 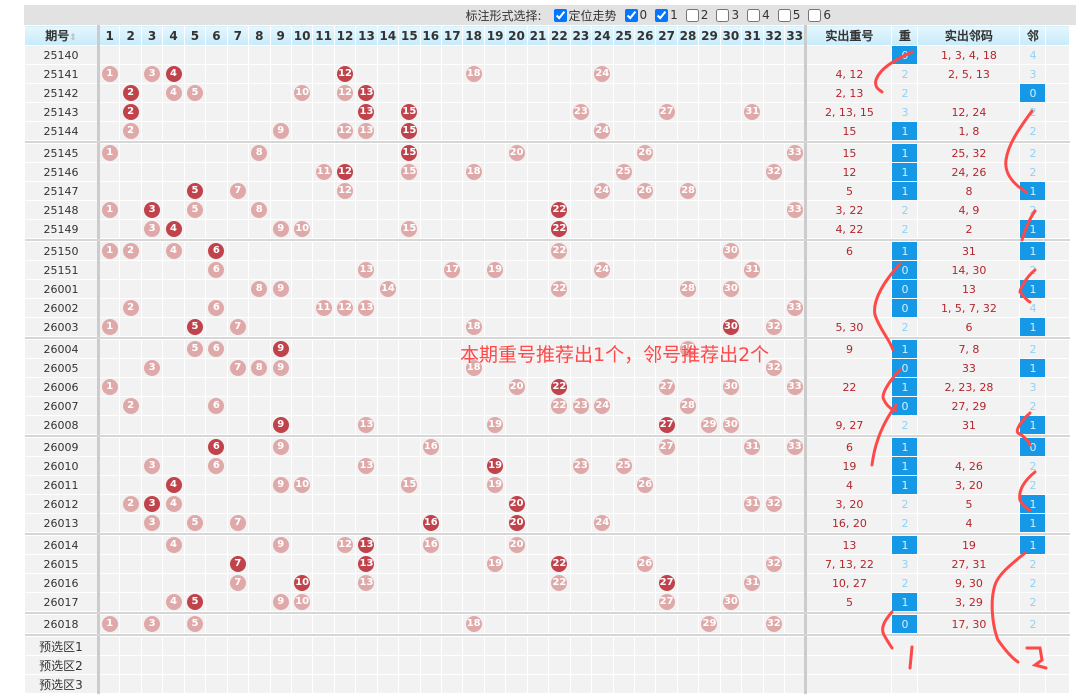 I want to click on number-cell: 5, so click(x=195, y=523).